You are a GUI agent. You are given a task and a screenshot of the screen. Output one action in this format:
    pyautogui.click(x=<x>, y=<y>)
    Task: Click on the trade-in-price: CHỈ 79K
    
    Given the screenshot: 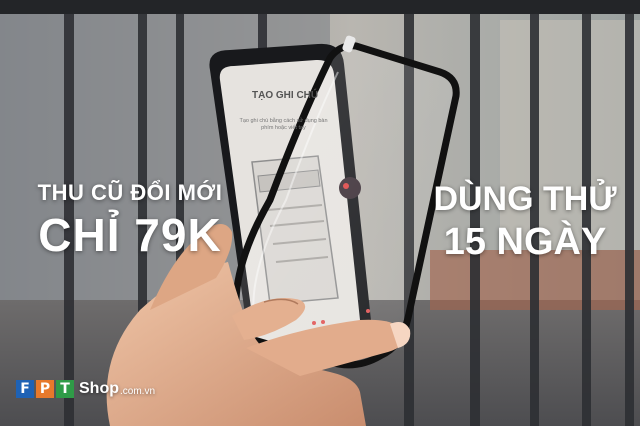 What is the action you would take?
    pyautogui.click(x=130, y=235)
    